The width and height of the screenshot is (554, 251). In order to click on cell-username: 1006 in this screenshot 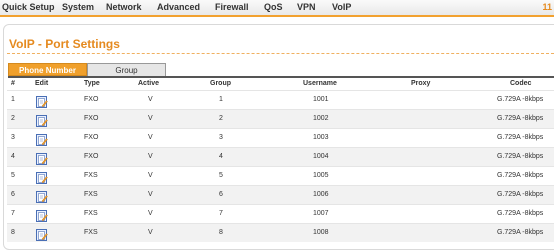, I will do `click(321, 194)`.